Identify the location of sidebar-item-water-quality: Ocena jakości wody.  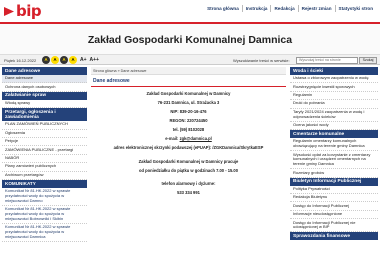
(334, 126).